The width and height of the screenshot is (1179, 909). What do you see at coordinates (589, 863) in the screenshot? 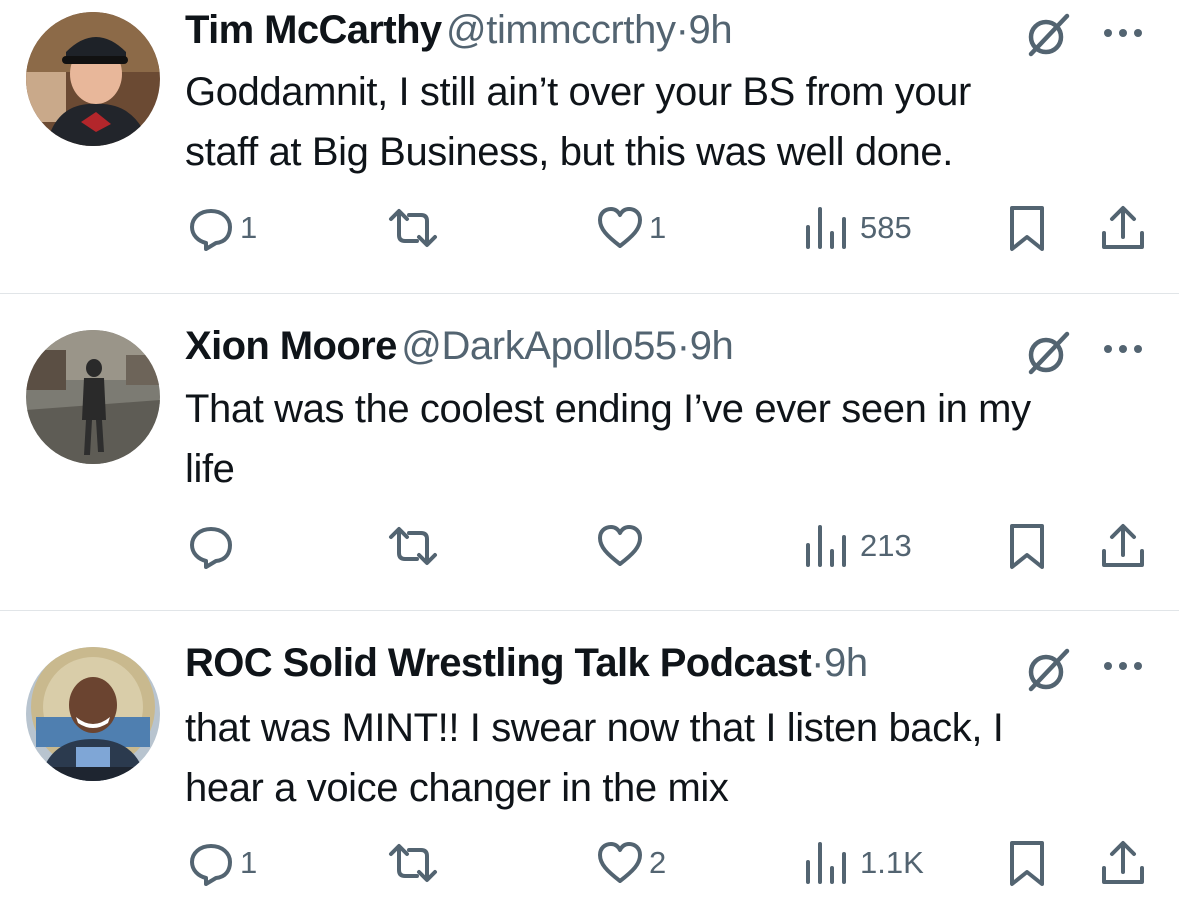
I see `action-bar: 1 2 1.1K` at bounding box center [589, 863].